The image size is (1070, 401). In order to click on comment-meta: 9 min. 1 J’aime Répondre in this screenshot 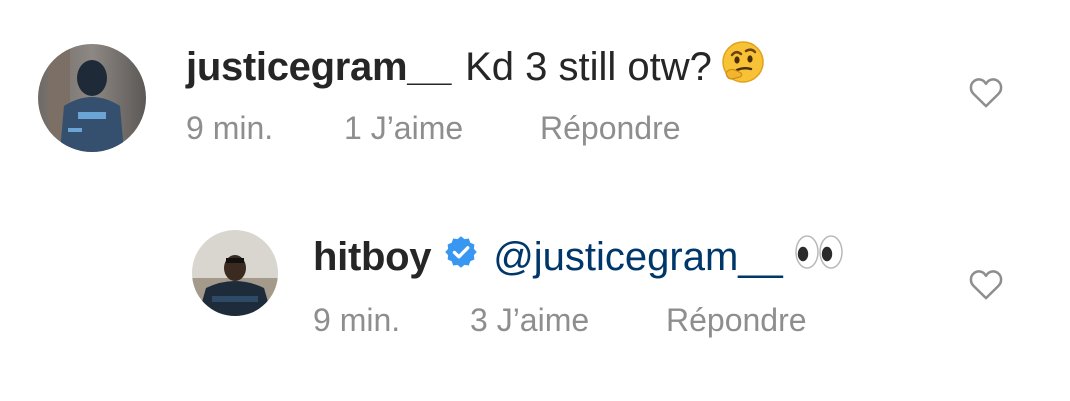, I will do `click(486, 130)`.